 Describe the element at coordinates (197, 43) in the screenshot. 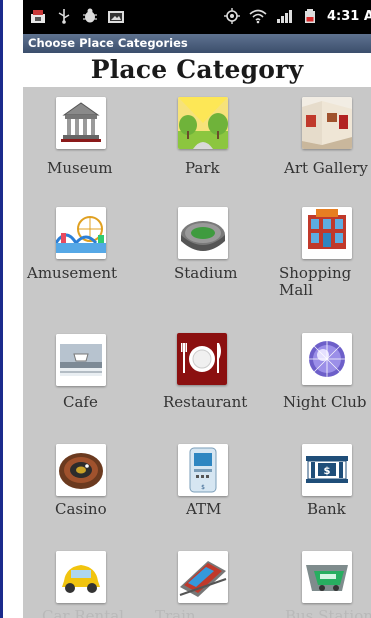

I see `window-title-bar: Choose Place Categories` at that location.